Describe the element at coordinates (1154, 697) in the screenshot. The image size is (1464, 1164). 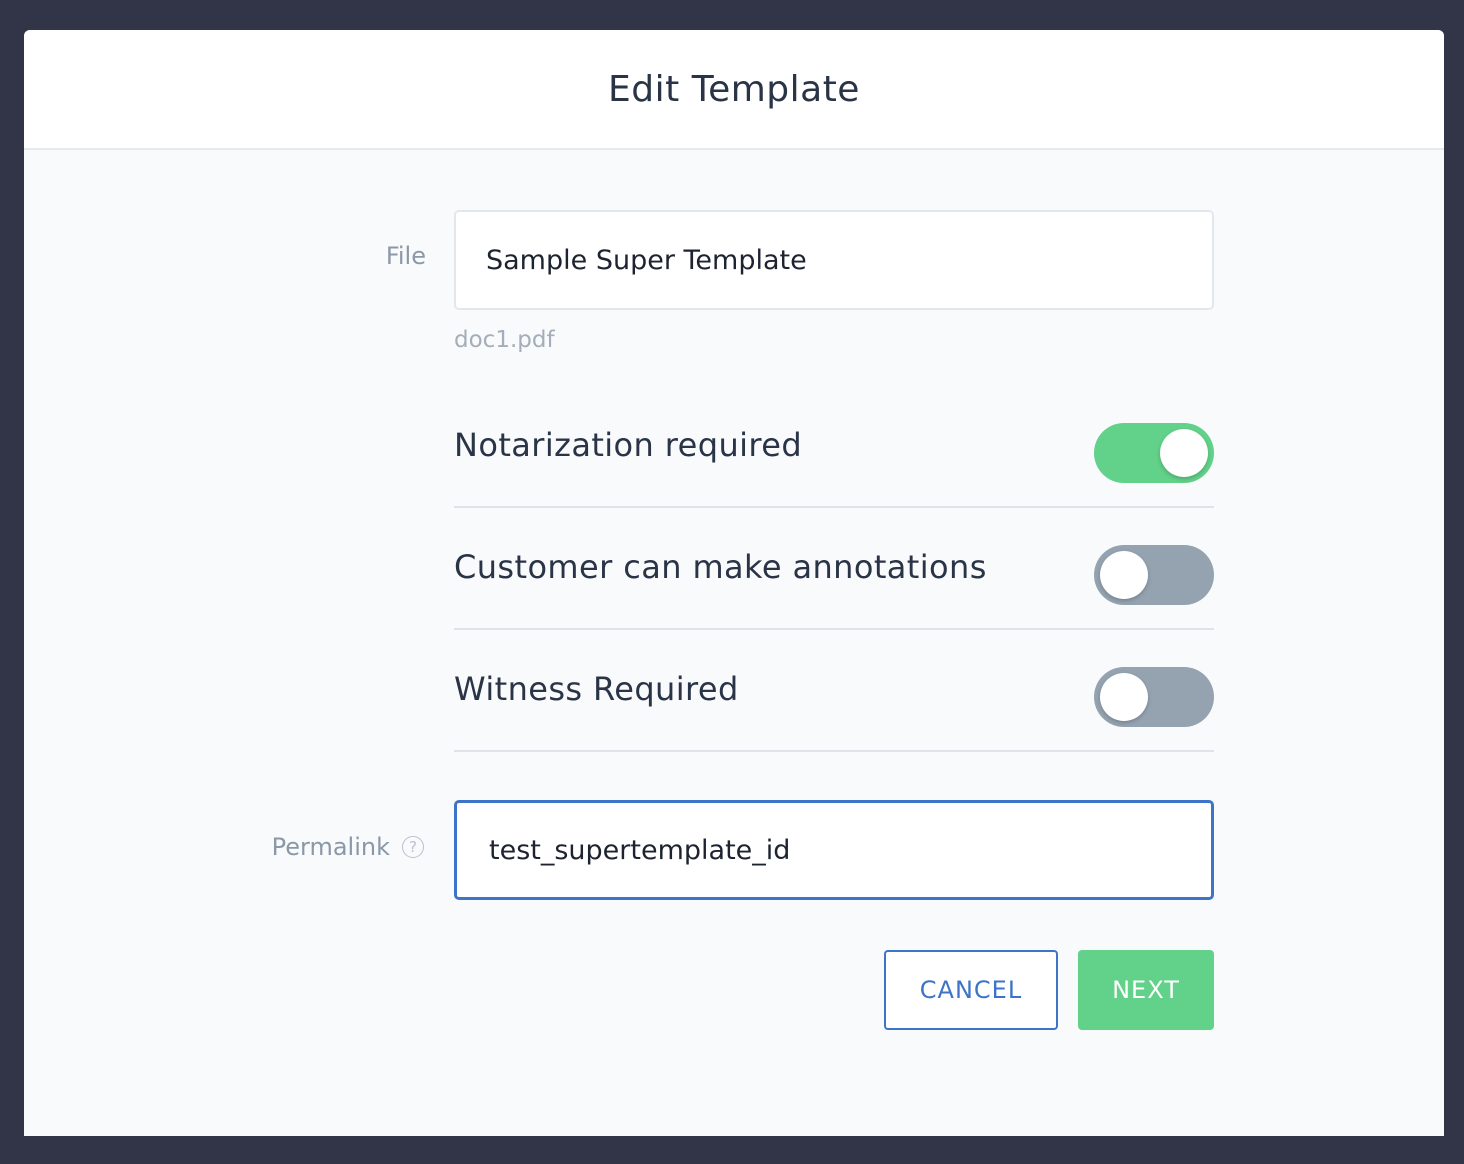
I see `witness-toggle` at that location.